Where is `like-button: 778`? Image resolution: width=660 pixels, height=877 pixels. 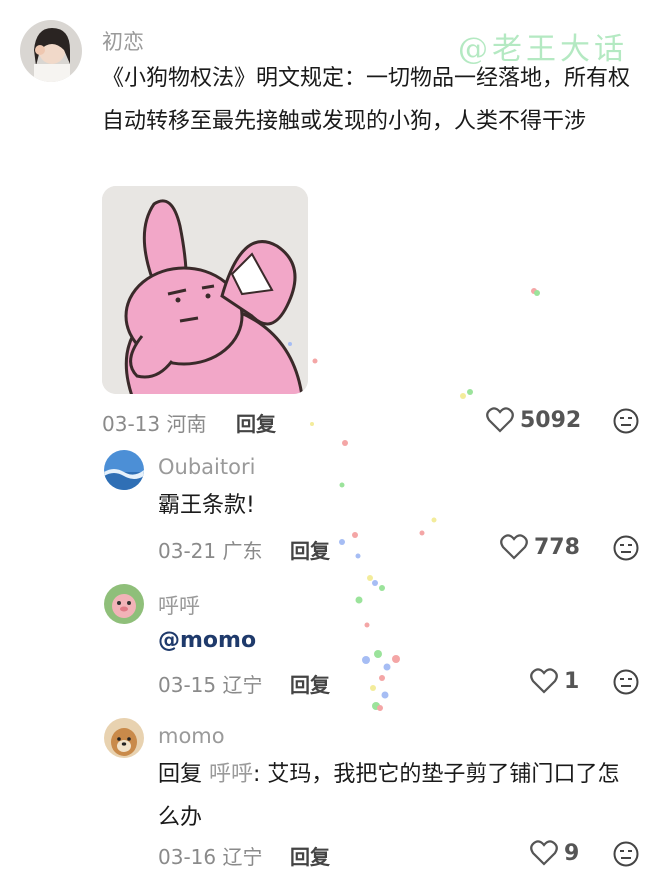 like-button: 778 is located at coordinates (540, 547).